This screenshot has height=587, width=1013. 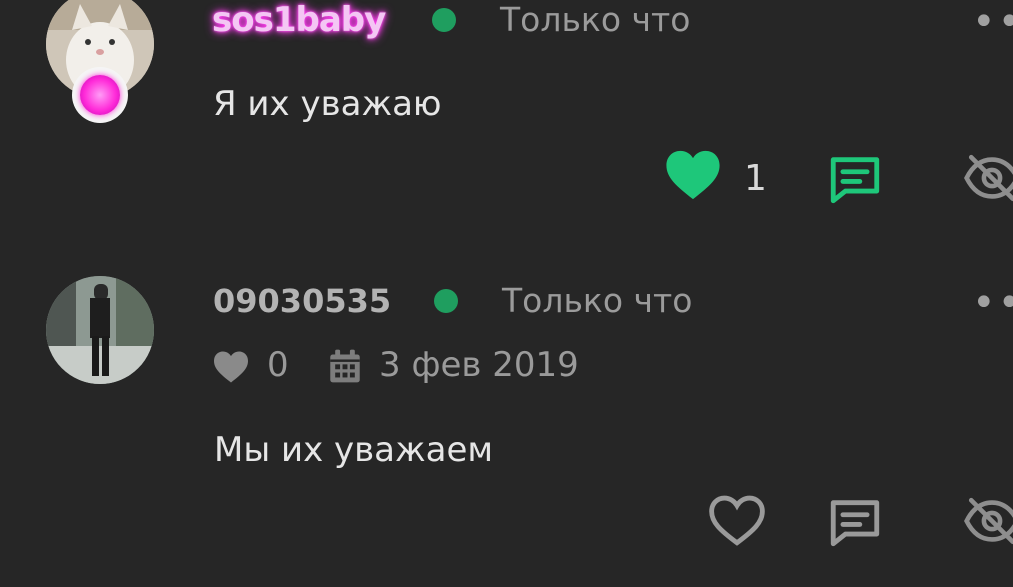 What do you see at coordinates (100, 95) in the screenshot?
I see `avatar-badge` at bounding box center [100, 95].